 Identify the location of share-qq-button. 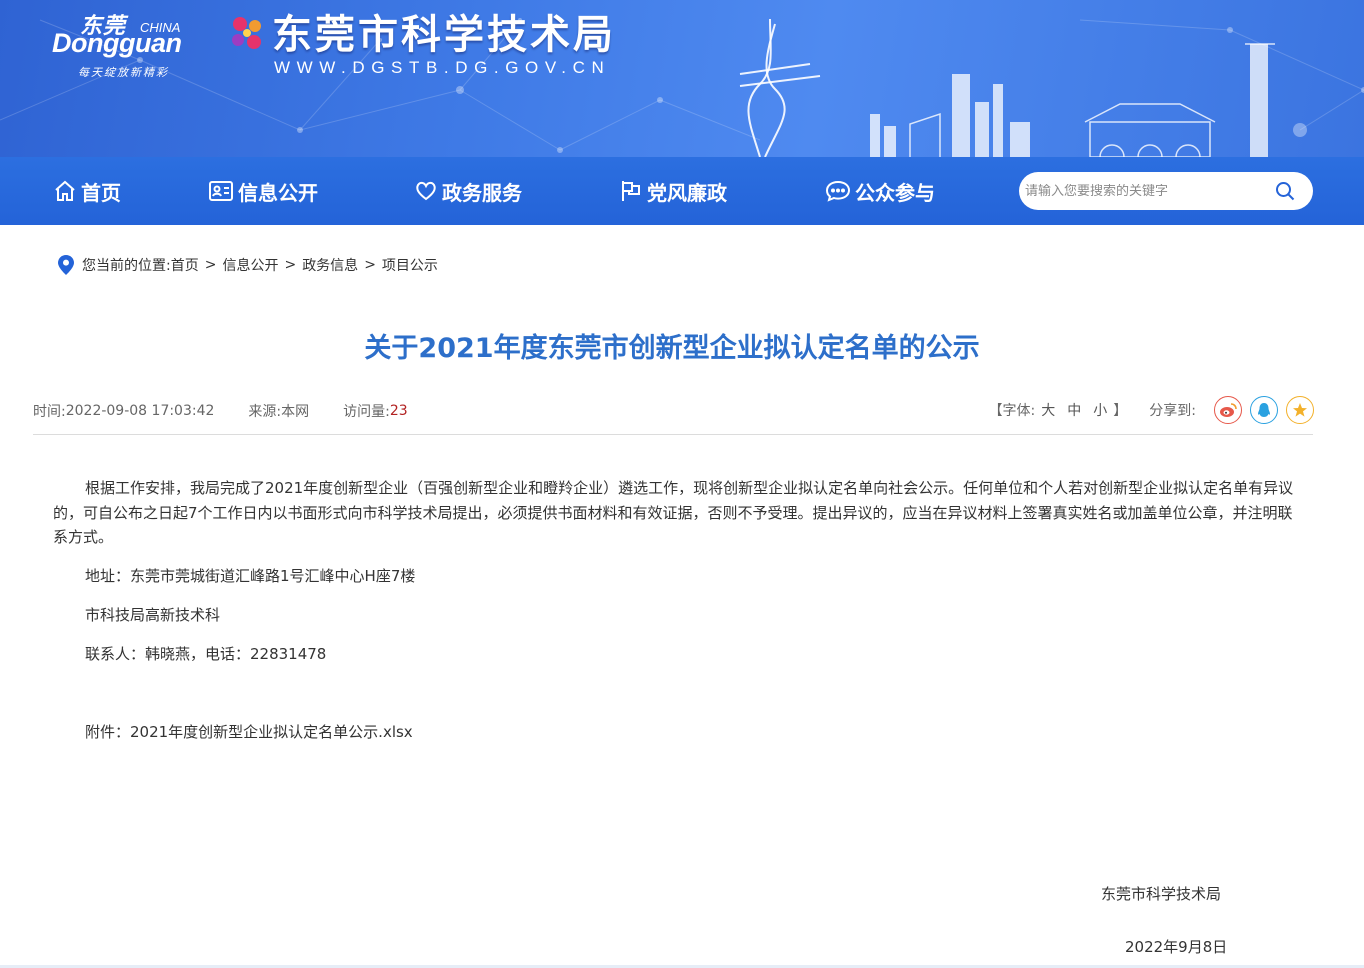
(1264, 410).